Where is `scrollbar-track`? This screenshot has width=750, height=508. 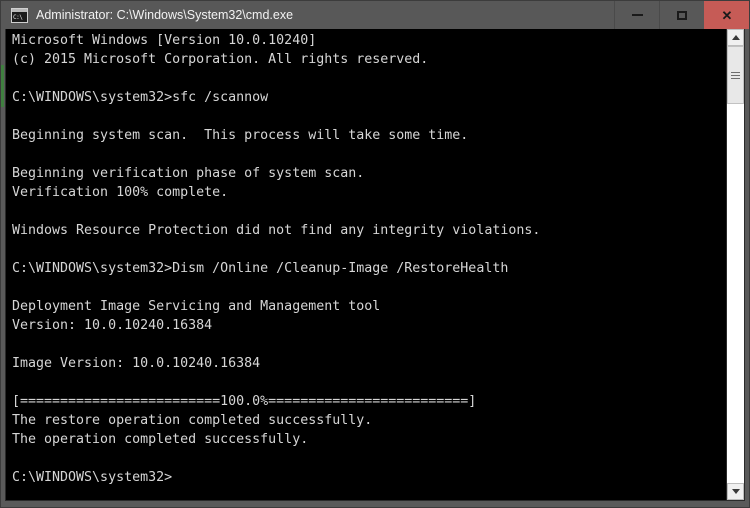 scrollbar-track is located at coordinates (735, 264).